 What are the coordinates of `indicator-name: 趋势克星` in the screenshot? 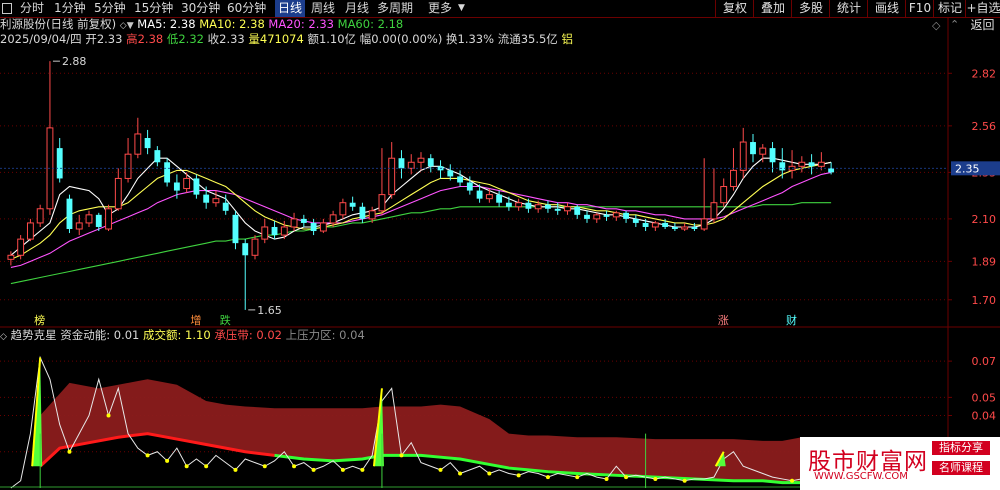 It's located at (34, 335).